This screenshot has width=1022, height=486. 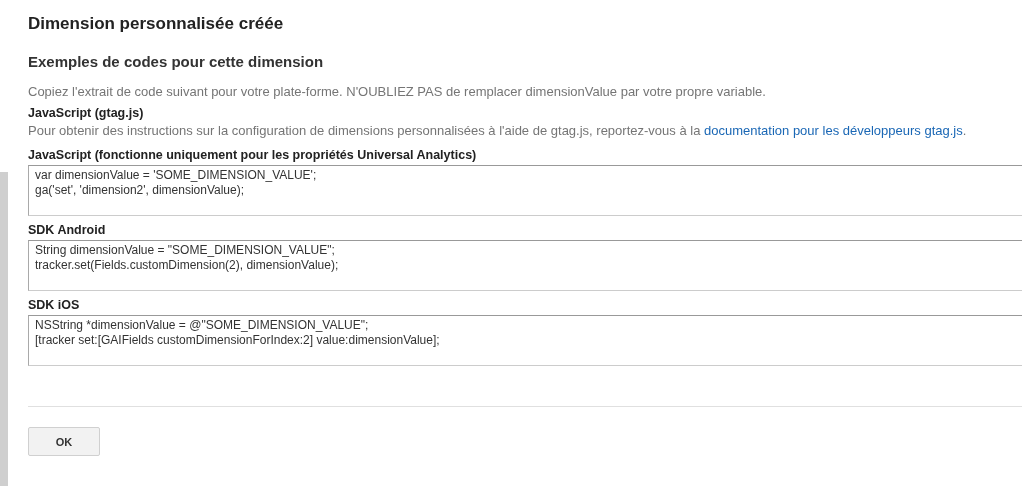 I want to click on code-box: NSString *dimensionValue = @"SOME_DIMENSION_VALUE"; [tracker set:[GAIFields customDimensionForIndex:2] value:dimensionValue];, so click(x=525, y=340).